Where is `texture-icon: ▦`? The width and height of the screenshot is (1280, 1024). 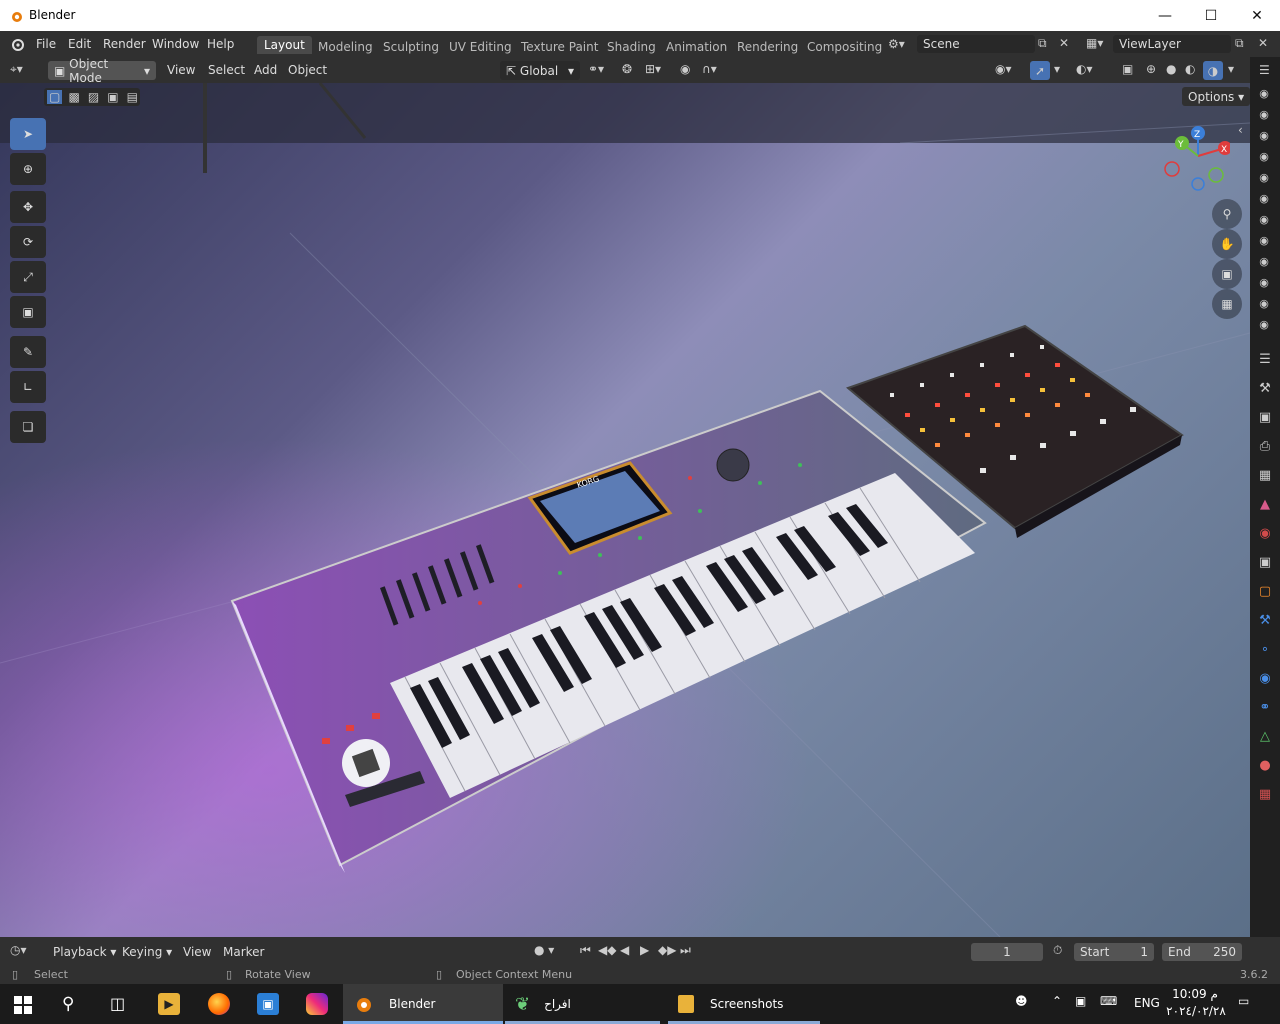 texture-icon: ▦ is located at coordinates (1265, 794).